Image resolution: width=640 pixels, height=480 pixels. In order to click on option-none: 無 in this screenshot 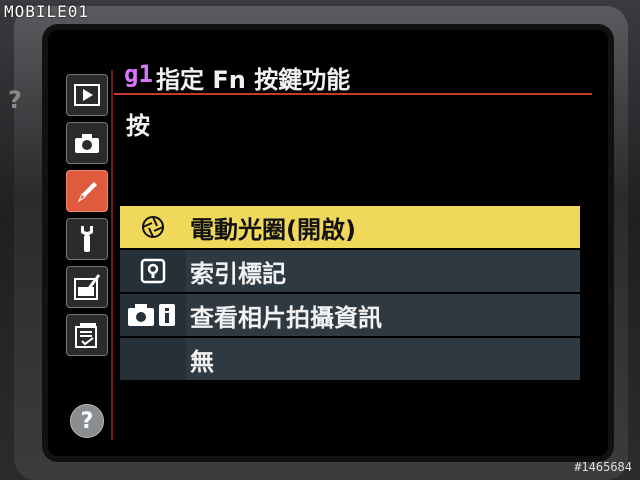, I will do `click(350, 359)`.